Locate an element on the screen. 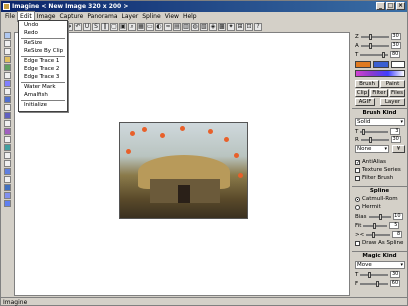 The height and width of the screenshot is (306, 408). square-icon: ▢ is located at coordinates (114, 26).